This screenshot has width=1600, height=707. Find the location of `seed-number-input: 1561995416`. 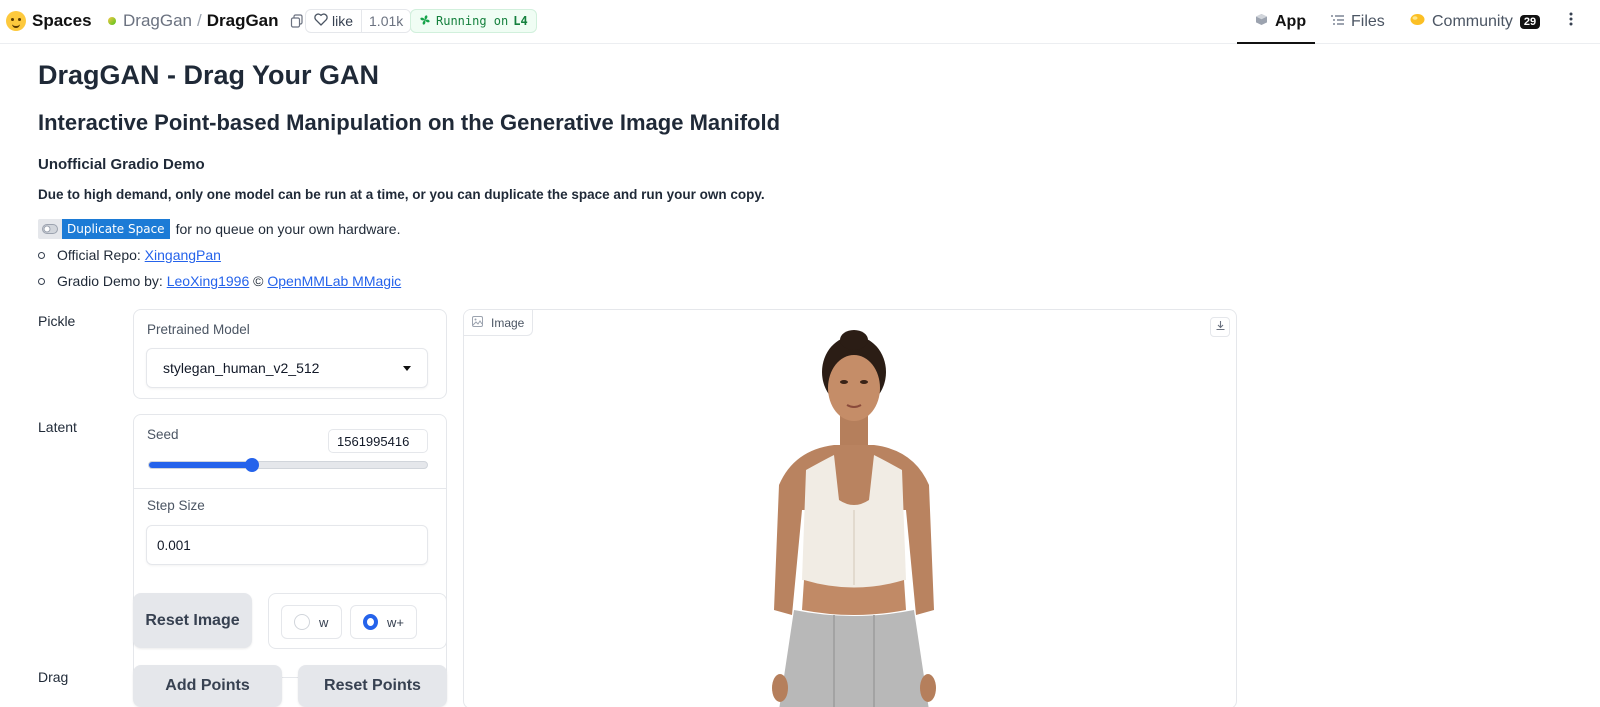

seed-number-input: 1561995416 is located at coordinates (378, 441).